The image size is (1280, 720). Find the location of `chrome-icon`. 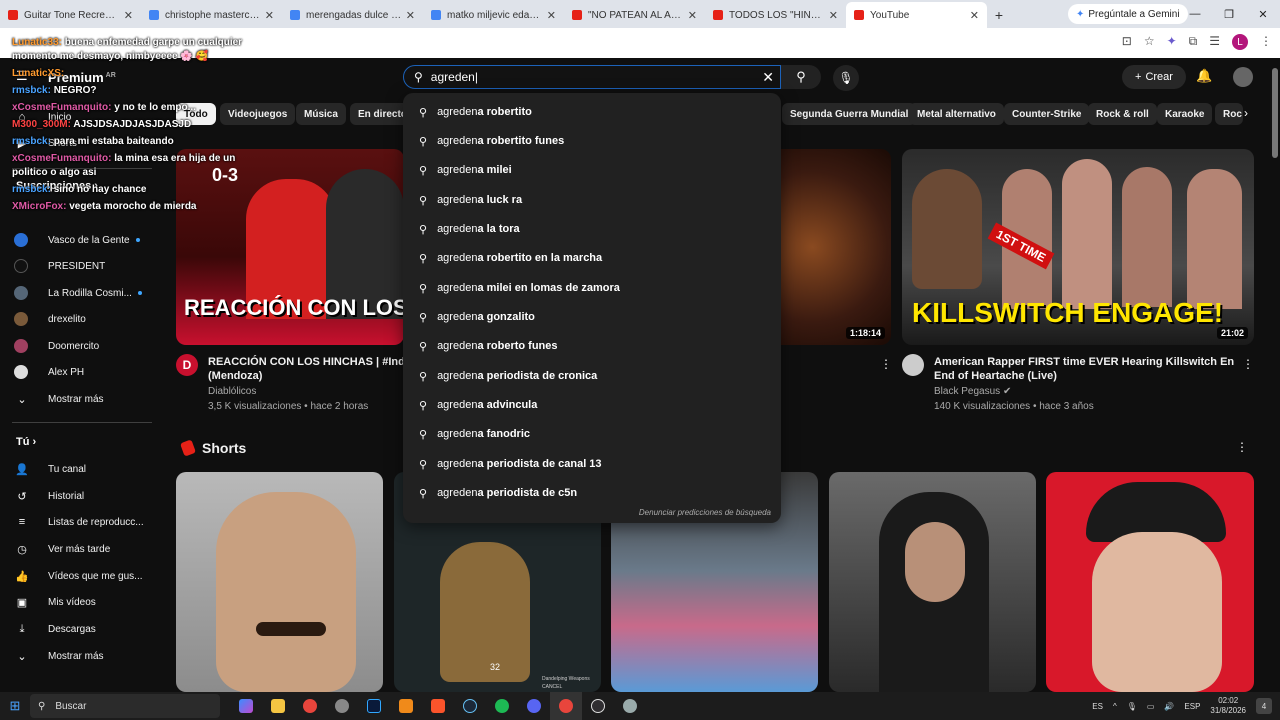

chrome-icon is located at coordinates (310, 706).